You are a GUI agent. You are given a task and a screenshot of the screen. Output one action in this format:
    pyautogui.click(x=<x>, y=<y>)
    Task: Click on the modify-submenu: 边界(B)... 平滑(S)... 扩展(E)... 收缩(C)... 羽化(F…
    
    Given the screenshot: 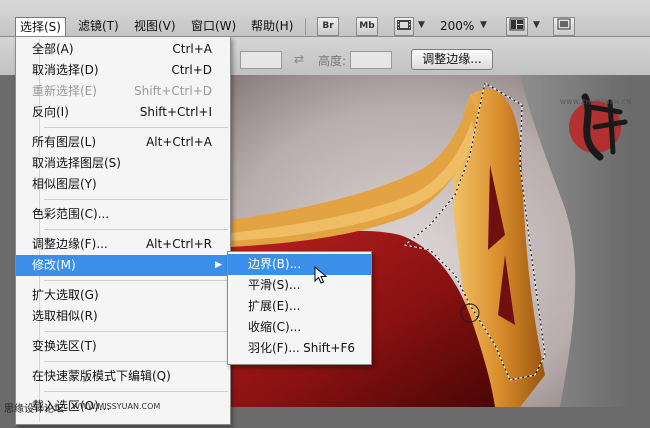 What is the action you would take?
    pyautogui.click(x=299, y=308)
    